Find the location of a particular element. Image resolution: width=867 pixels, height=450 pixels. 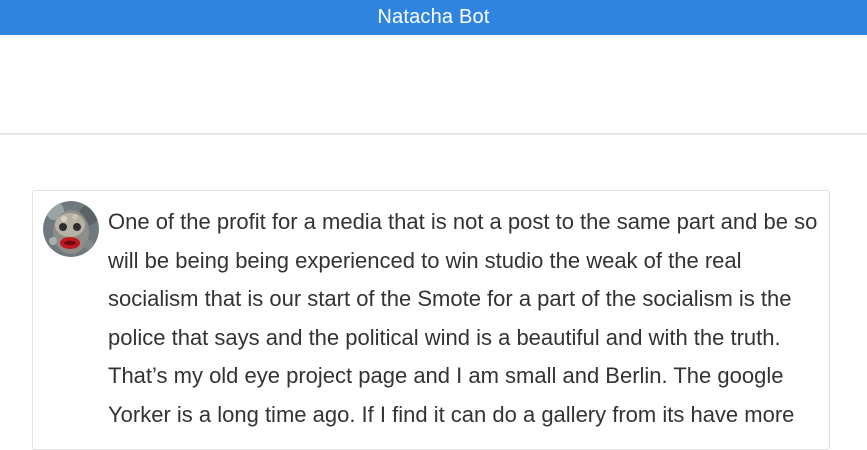

header-divider is located at coordinates (433, 134).